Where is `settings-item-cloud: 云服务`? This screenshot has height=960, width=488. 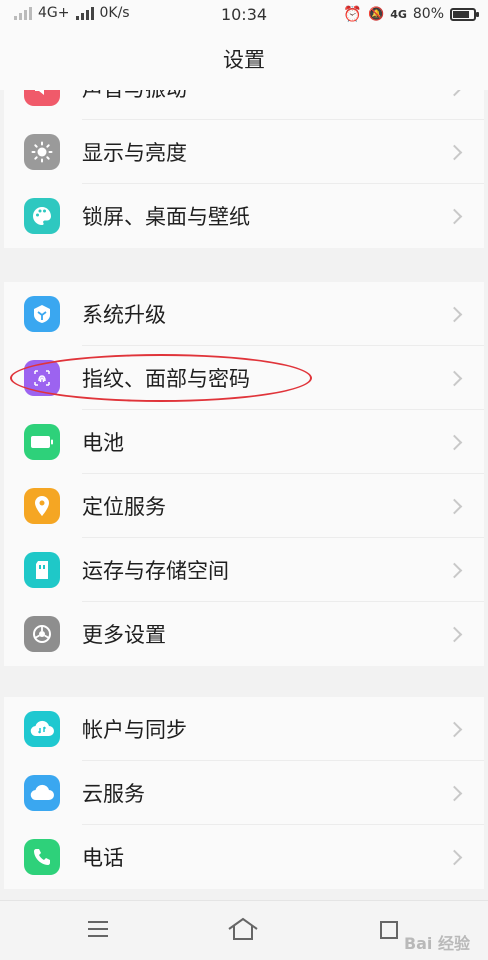
settings-item-cloud: 云服务 is located at coordinates (244, 793).